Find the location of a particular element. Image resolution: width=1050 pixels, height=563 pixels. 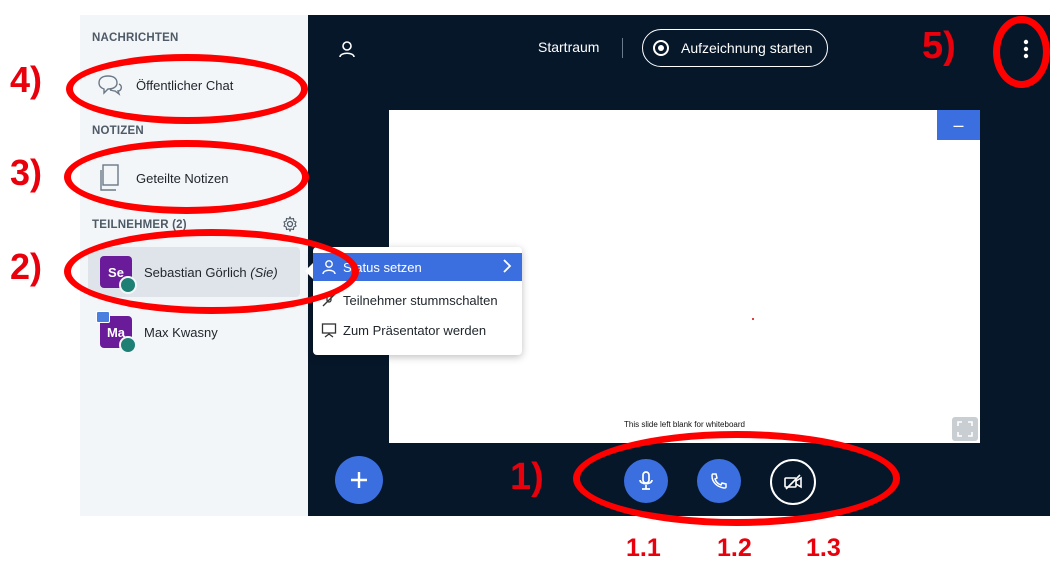

participant-row-max: Ma Max Kwasny is located at coordinates (194, 332).